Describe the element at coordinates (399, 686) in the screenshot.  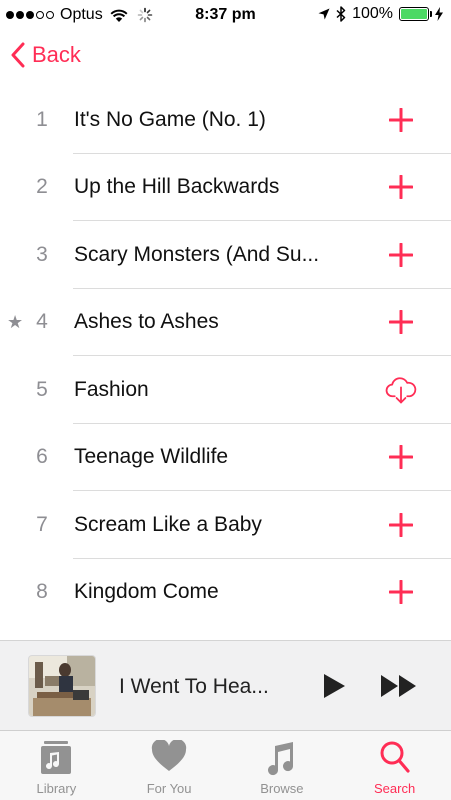
I see `fast-forward-button` at that location.